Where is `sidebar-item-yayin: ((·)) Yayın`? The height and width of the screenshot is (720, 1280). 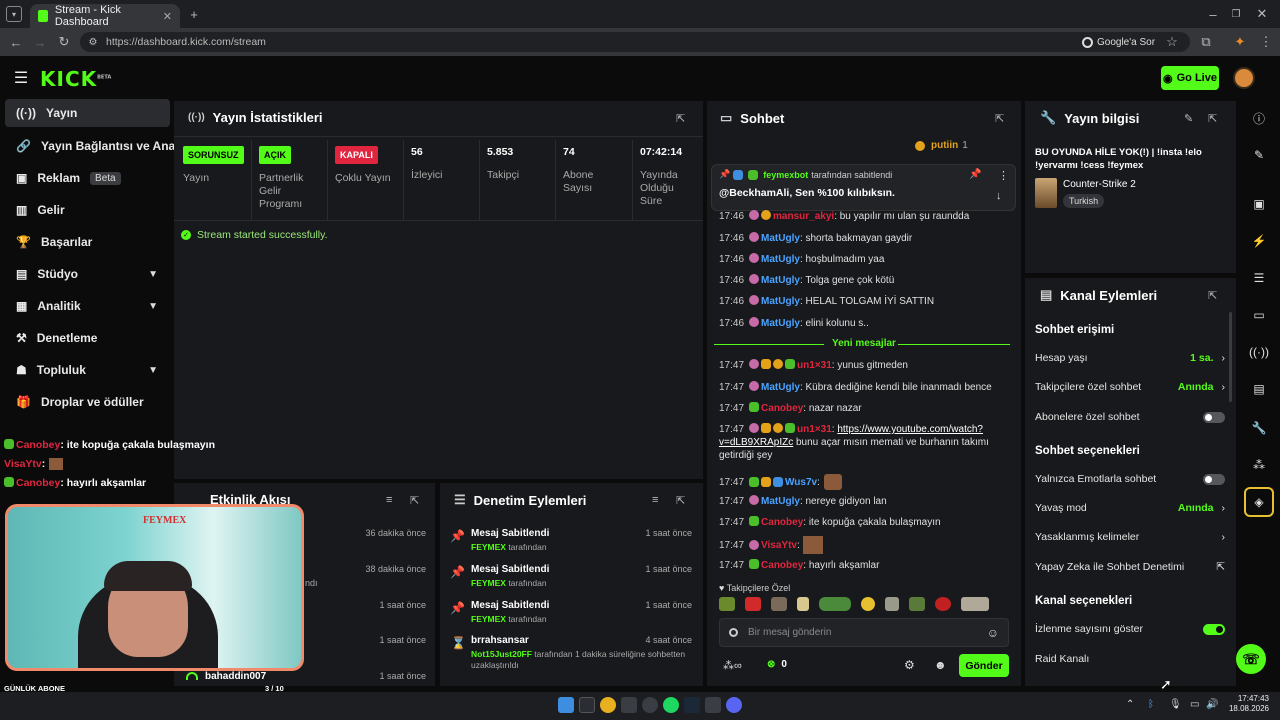
sidebar-item-yayin: ((·)) Yayın is located at coordinates (87, 113).